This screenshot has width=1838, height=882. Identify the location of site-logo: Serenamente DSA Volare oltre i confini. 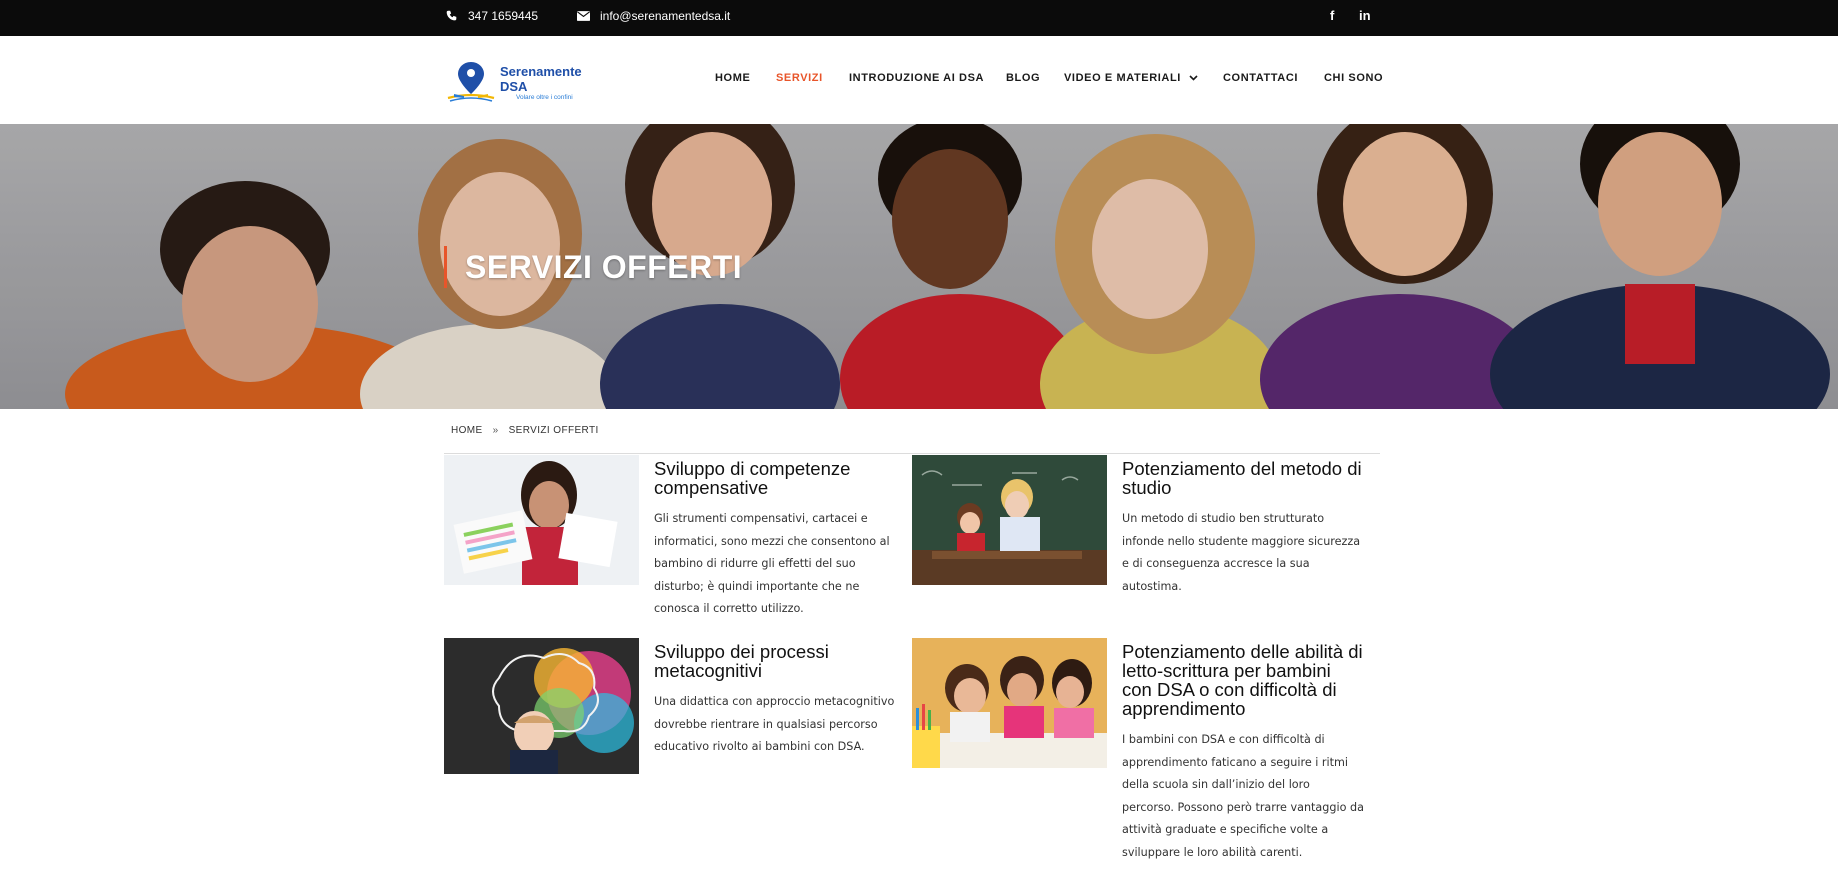
(524, 82).